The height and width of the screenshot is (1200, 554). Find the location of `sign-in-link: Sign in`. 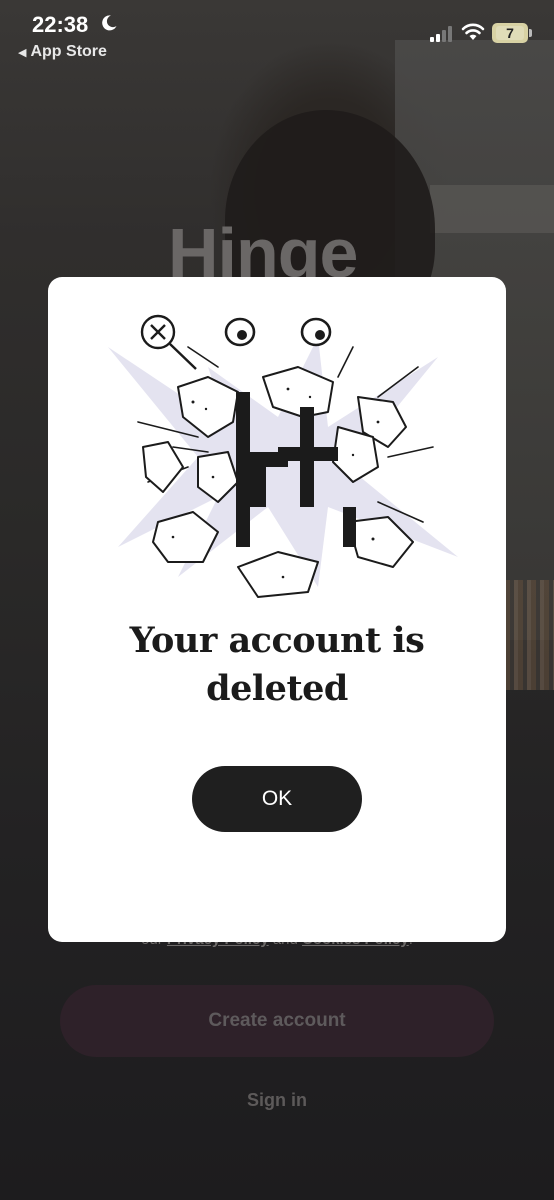

sign-in-link: Sign in is located at coordinates (277, 1100).